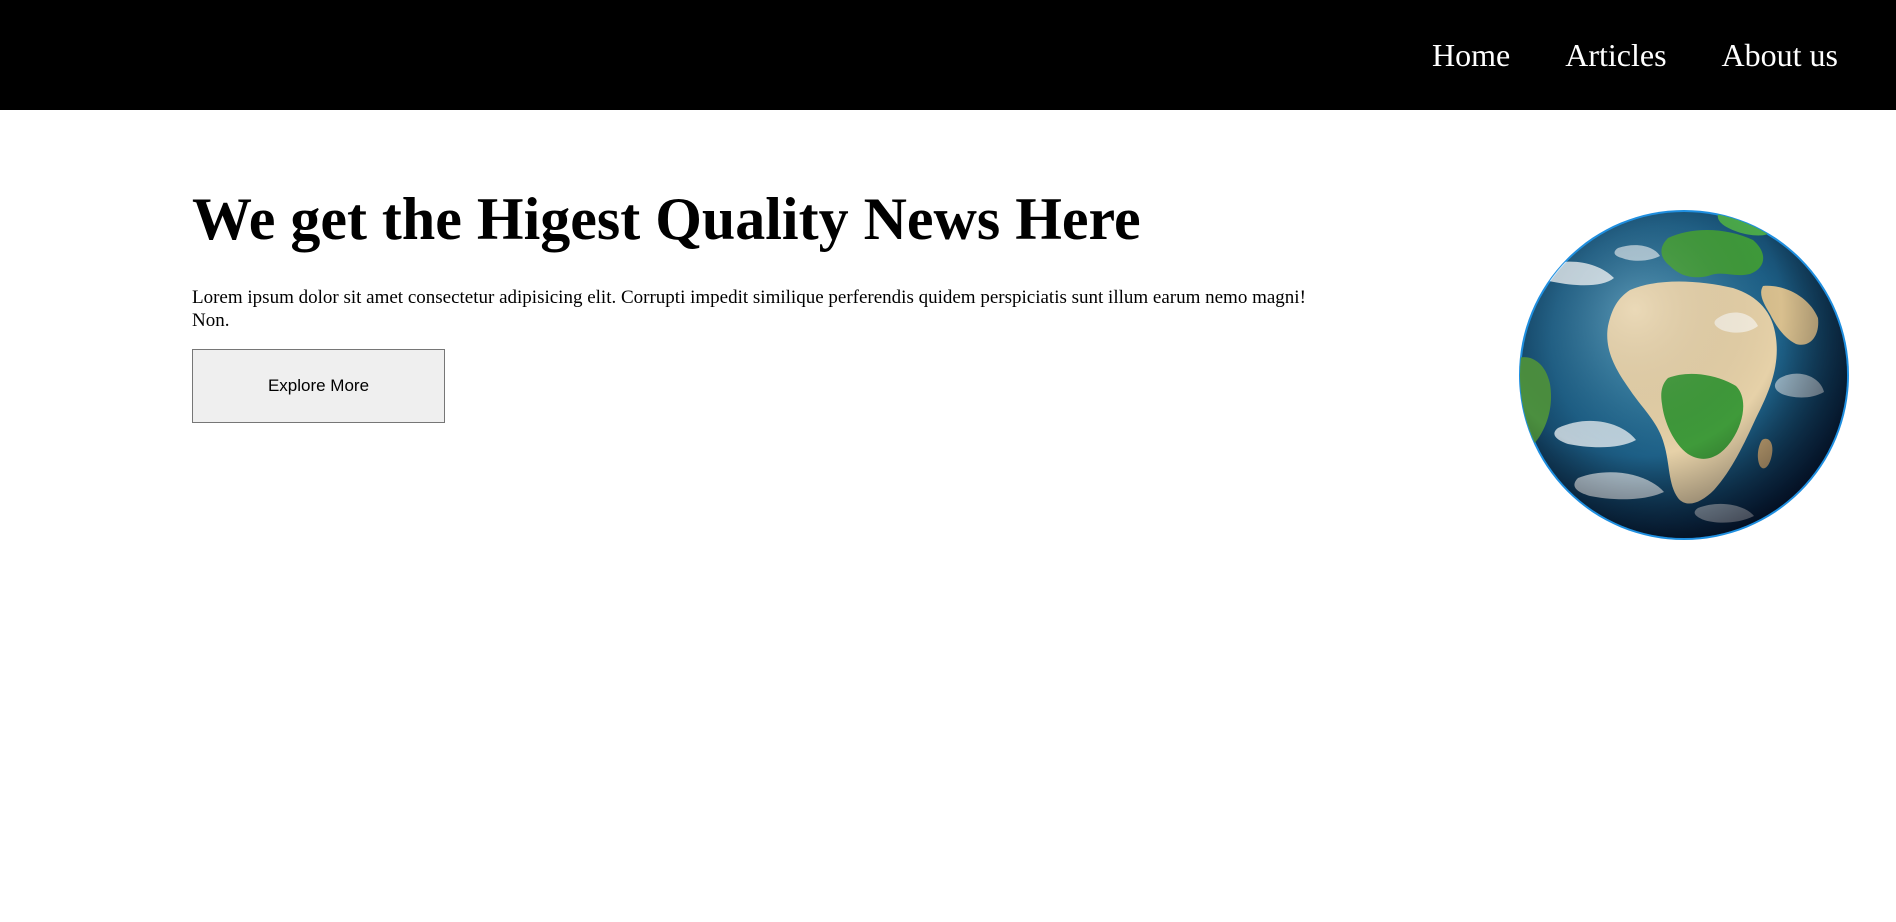 The image size is (1896, 922). What do you see at coordinates (1684, 375) in the screenshot?
I see `earth-globe-image` at bounding box center [1684, 375].